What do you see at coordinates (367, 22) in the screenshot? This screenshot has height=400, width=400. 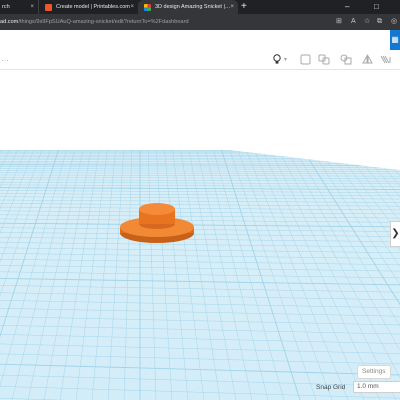 I see `favorites-icon: ☆` at bounding box center [367, 22].